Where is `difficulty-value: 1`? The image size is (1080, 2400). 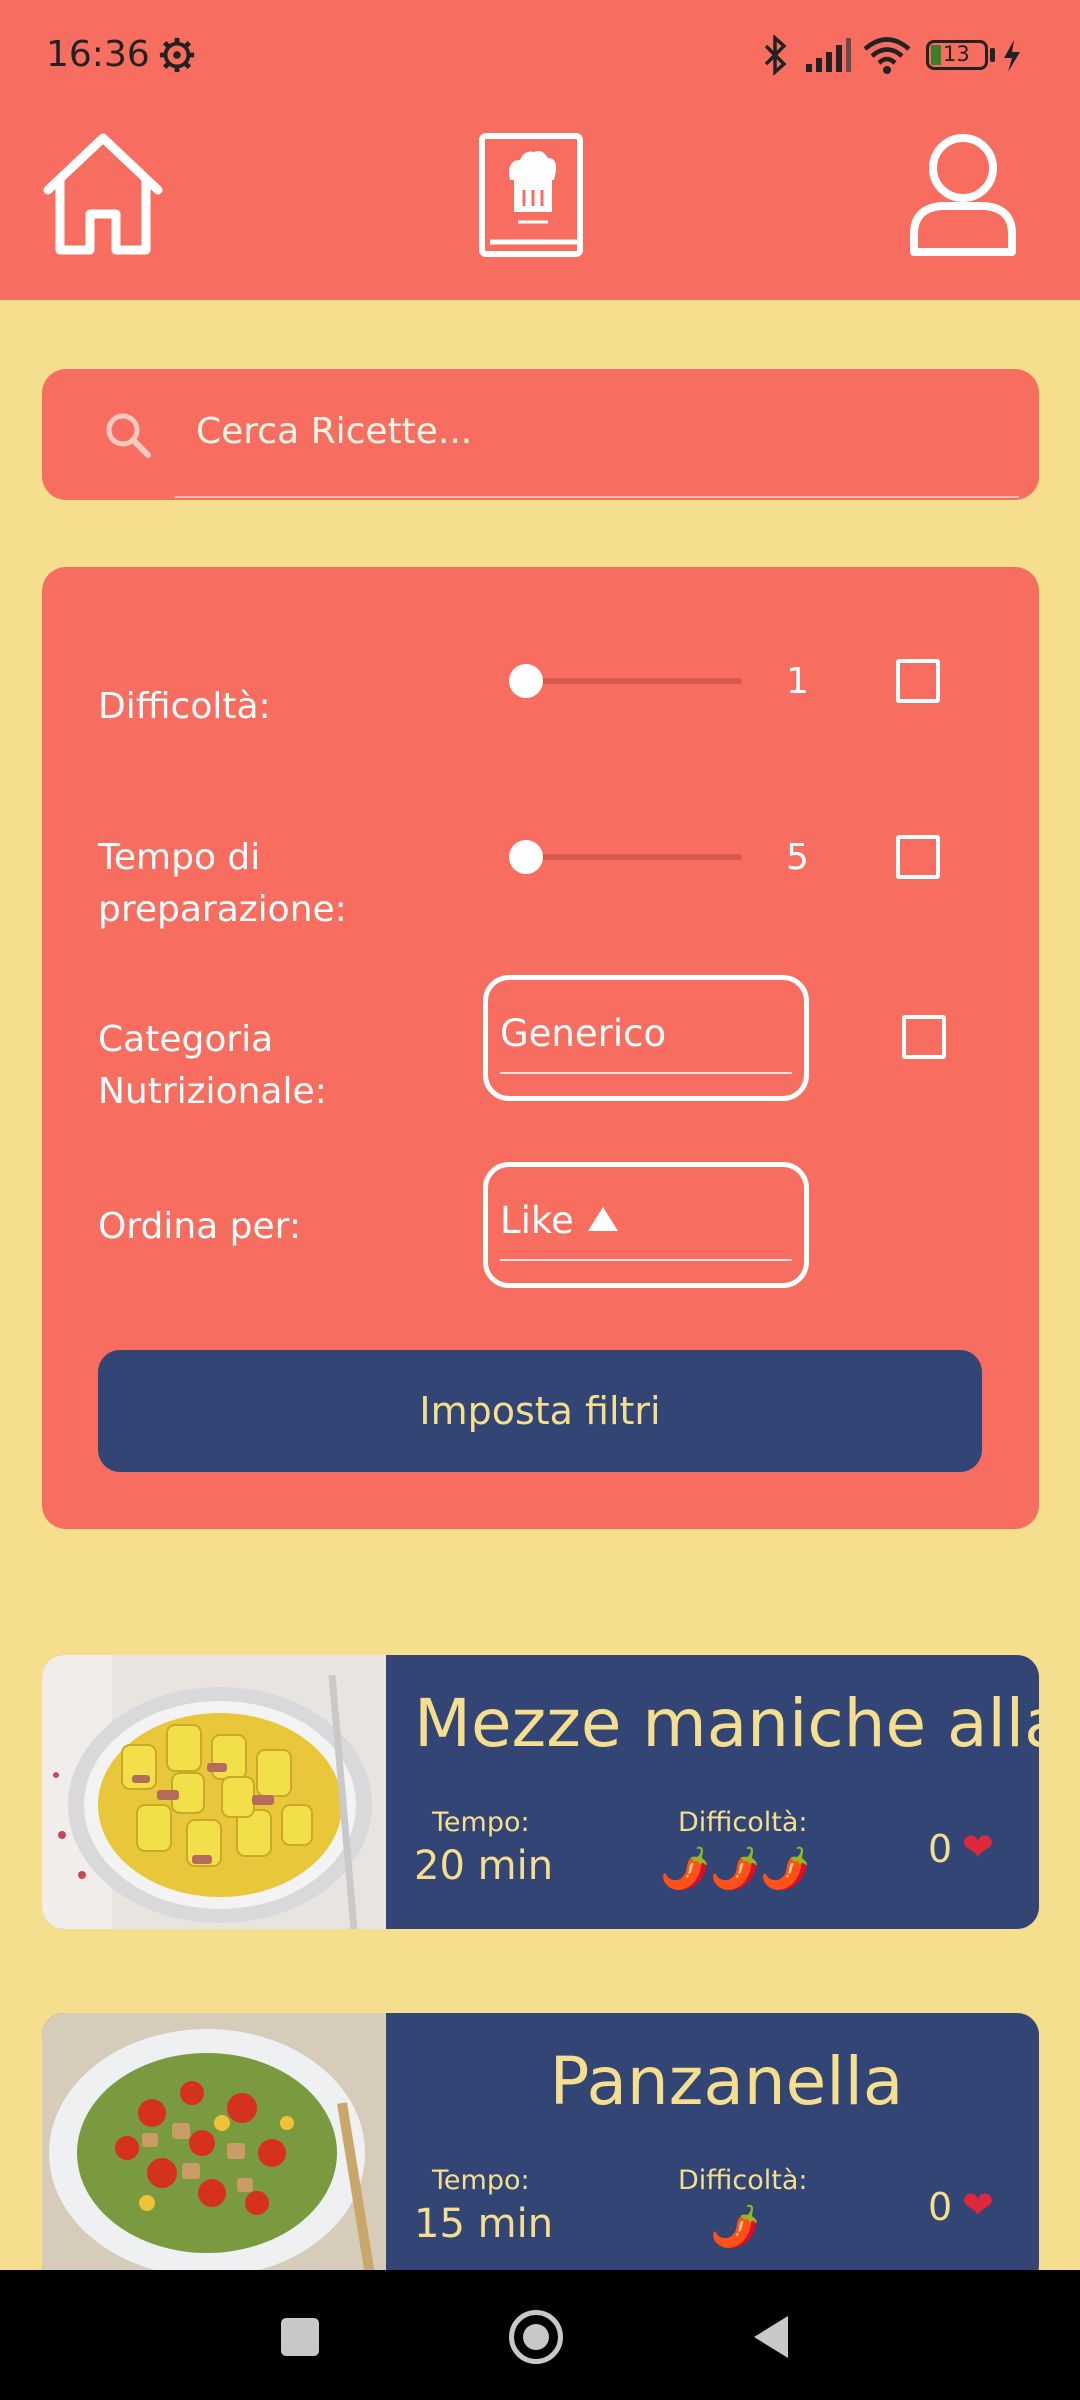
difficulty-value: 1 is located at coordinates (797, 681).